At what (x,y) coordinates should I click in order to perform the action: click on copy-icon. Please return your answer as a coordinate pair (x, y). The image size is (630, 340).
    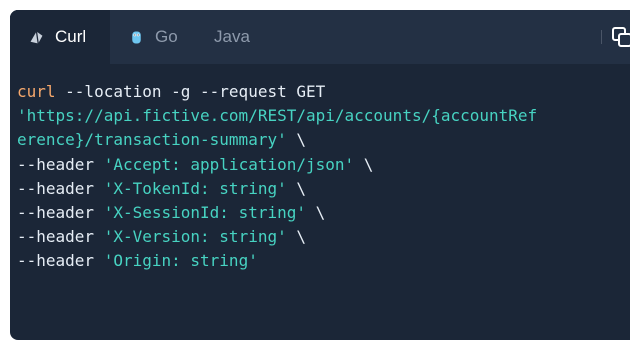
    Looking at the image, I should click on (620, 37).